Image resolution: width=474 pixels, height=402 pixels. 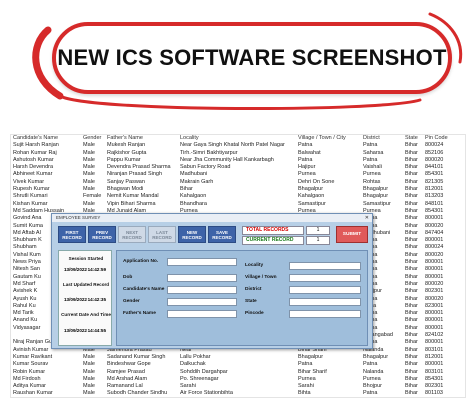 What do you see at coordinates (325, 314) in the screenshot?
I see `pincode-input` at bounding box center [325, 314].